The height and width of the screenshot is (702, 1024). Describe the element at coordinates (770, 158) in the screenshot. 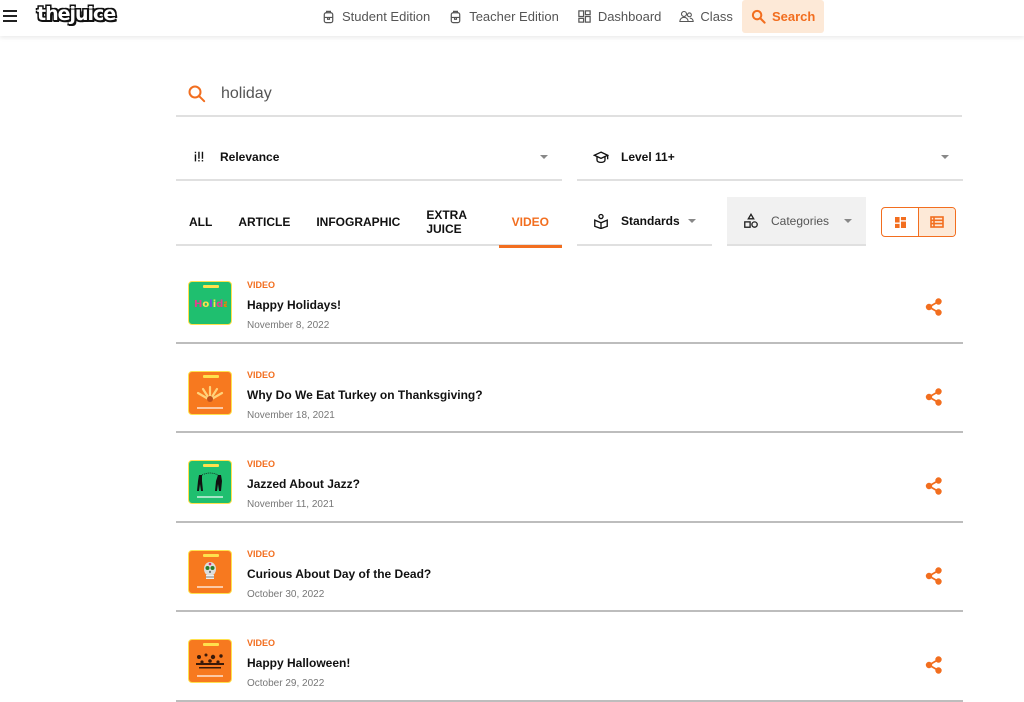

I see `level-select: Level 11+` at that location.